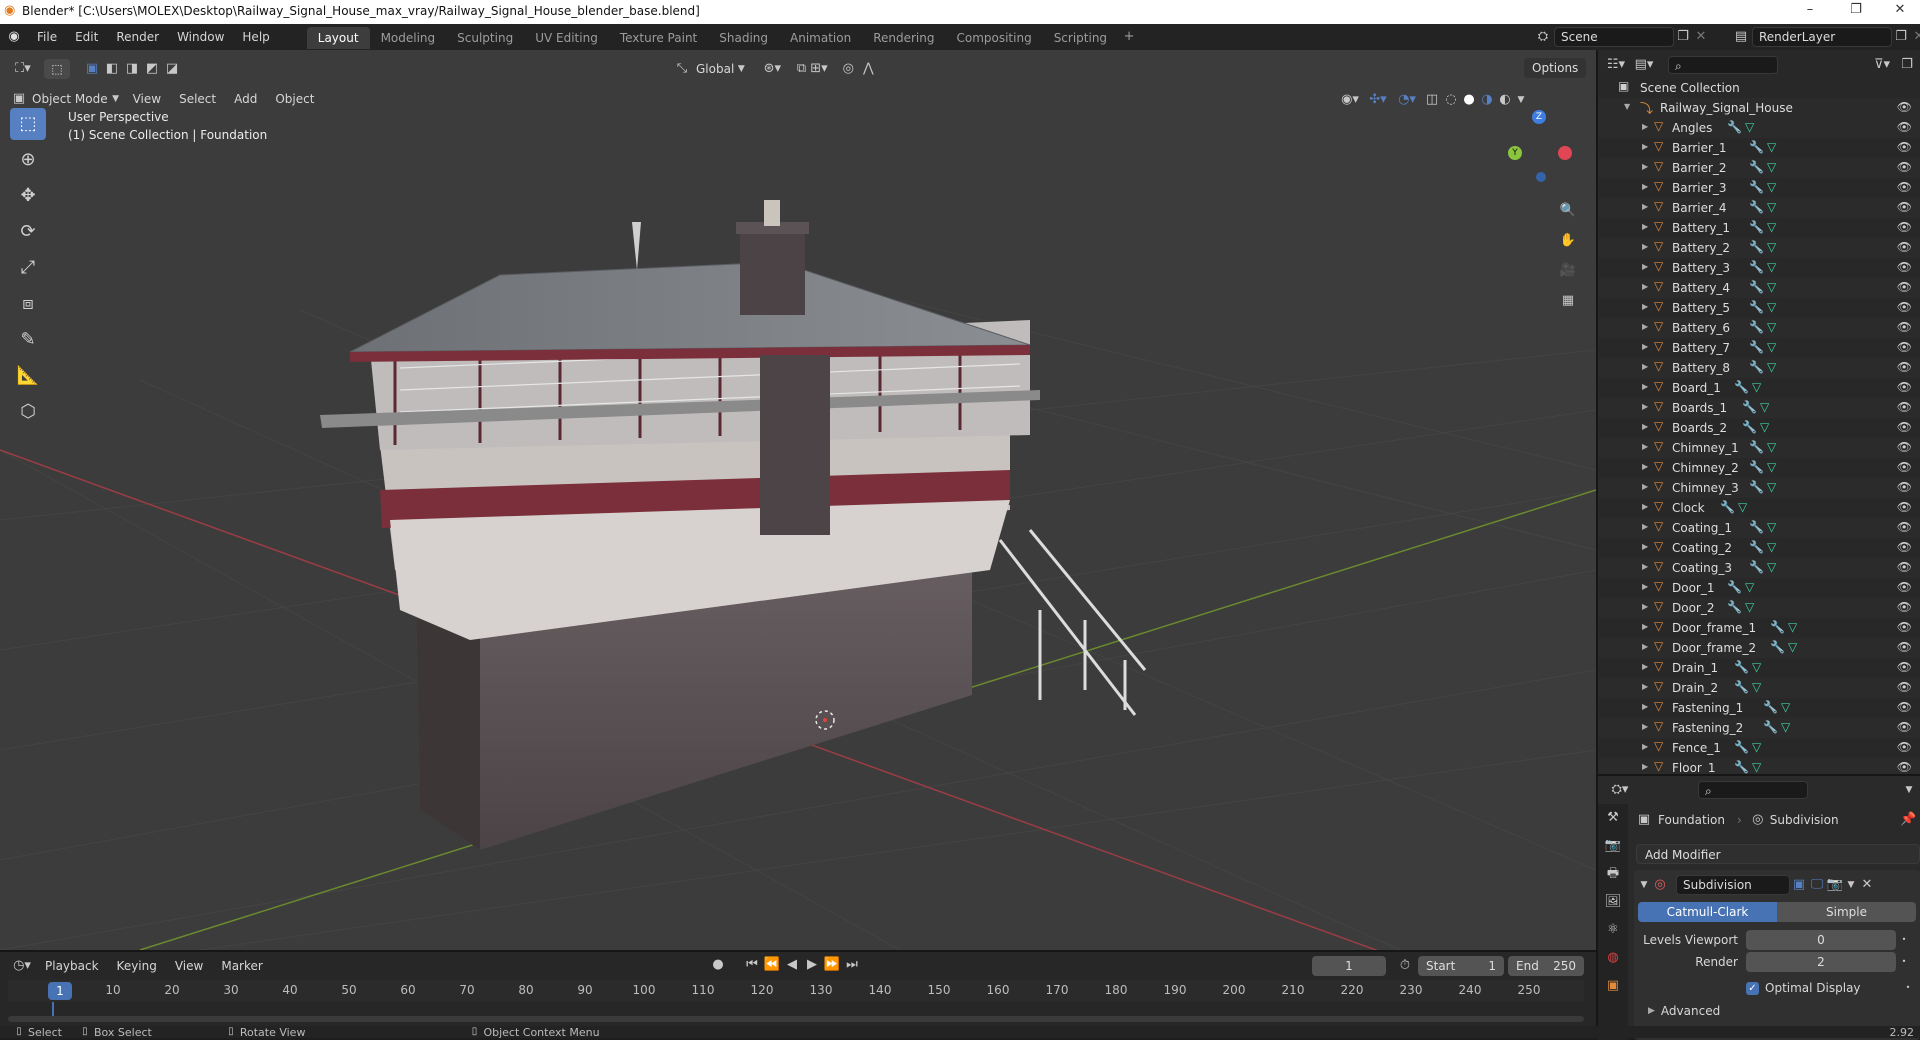 Image resolution: width=1920 pixels, height=1040 pixels. Describe the element at coordinates (1451, 100) in the screenshot. I see `wireframe-shading-icon: ◌` at that location.